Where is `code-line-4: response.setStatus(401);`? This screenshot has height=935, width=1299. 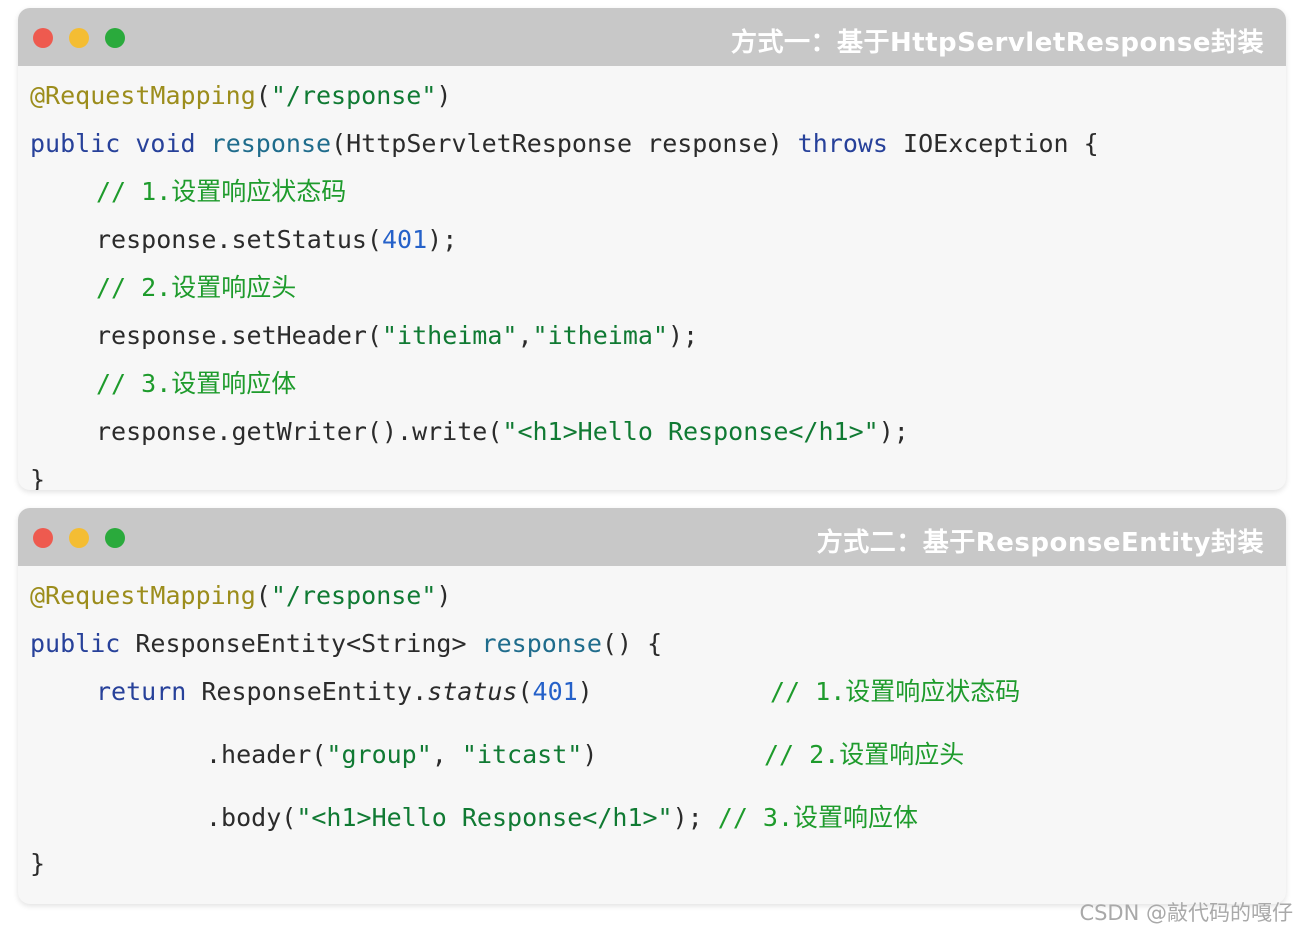
code-line-4: response.setStatus(401); is located at coordinates (276, 240).